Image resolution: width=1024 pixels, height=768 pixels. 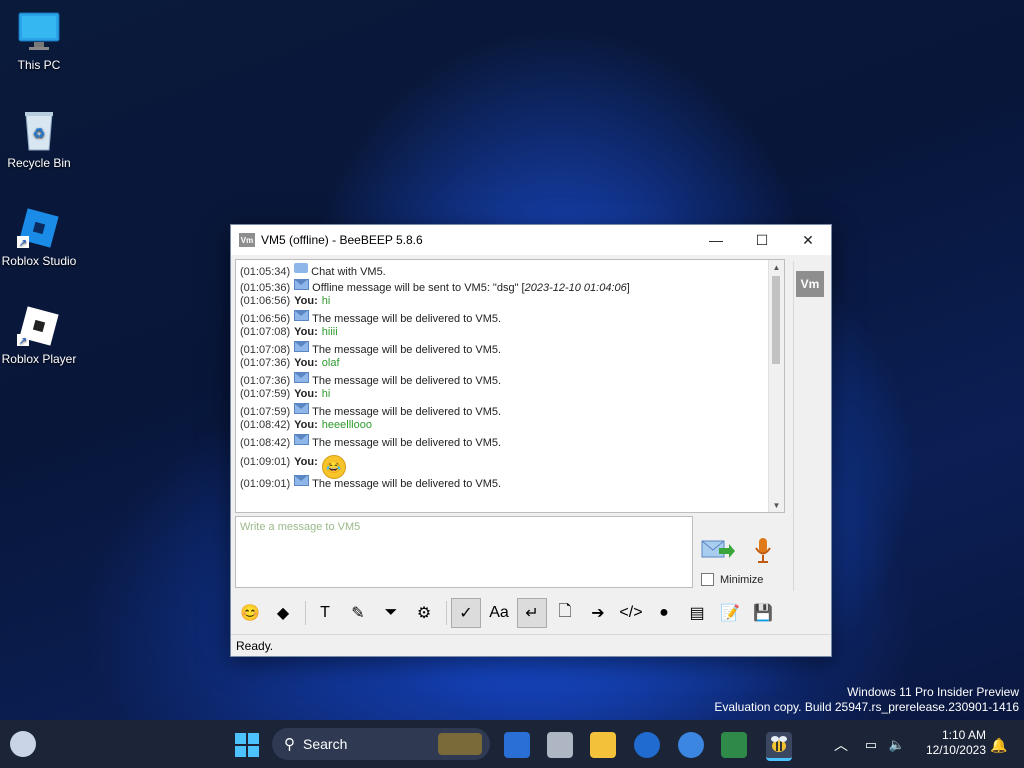 I want to click on message-input: Write a message to VM5, so click(x=464, y=552).